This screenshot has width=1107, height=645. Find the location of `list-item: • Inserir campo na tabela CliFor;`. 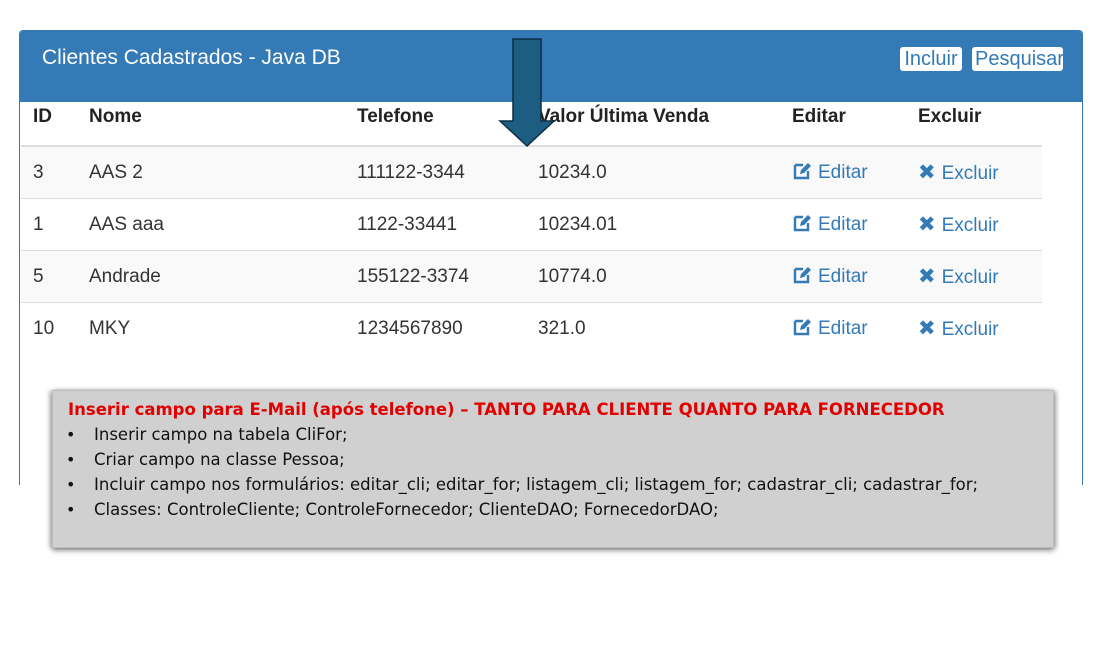

list-item: • Inserir campo na tabela CliFor; is located at coordinates (207, 434).